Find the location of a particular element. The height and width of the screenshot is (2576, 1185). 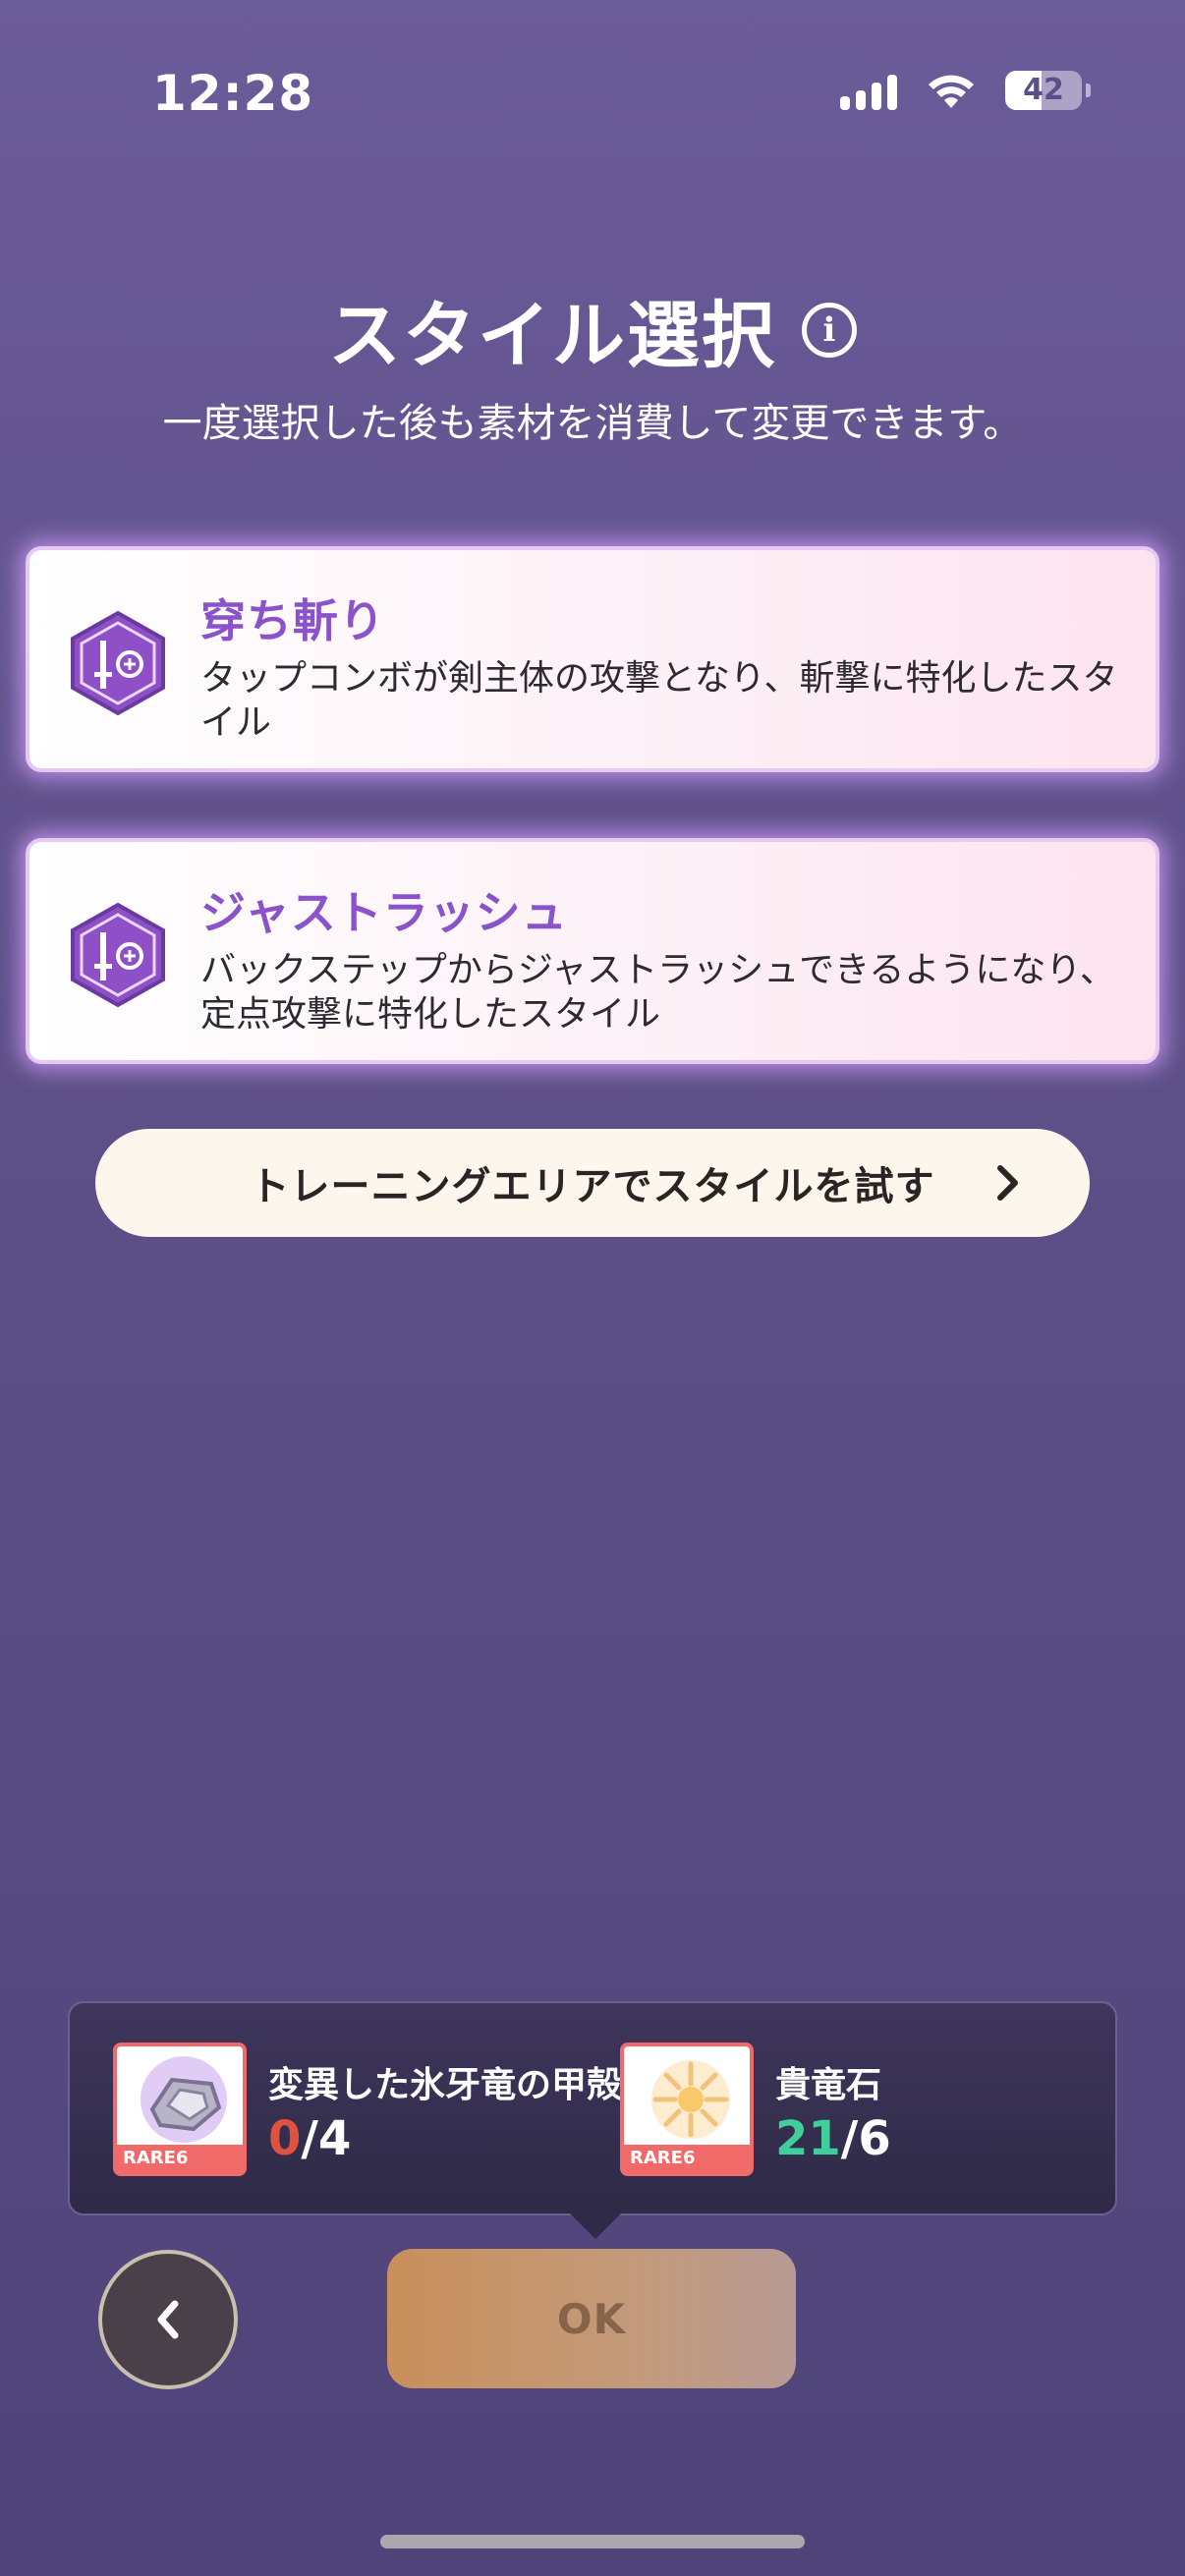

owned-count: 0 is located at coordinates (285, 2138).